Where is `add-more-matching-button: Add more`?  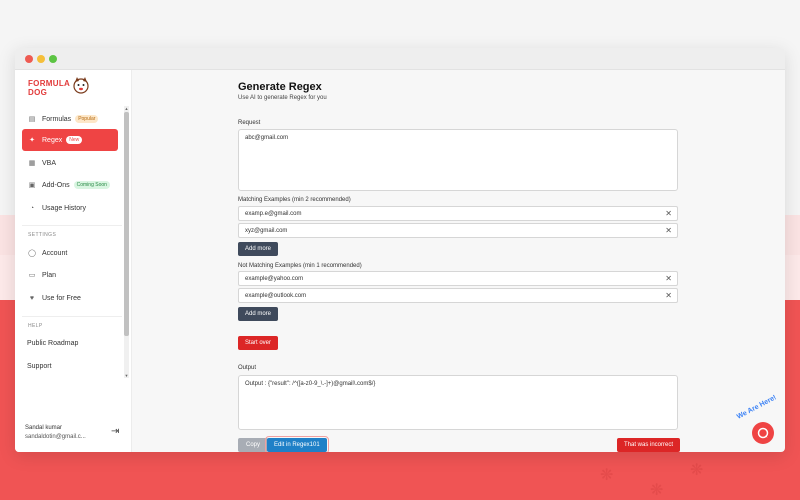 add-more-matching-button: Add more is located at coordinates (258, 249).